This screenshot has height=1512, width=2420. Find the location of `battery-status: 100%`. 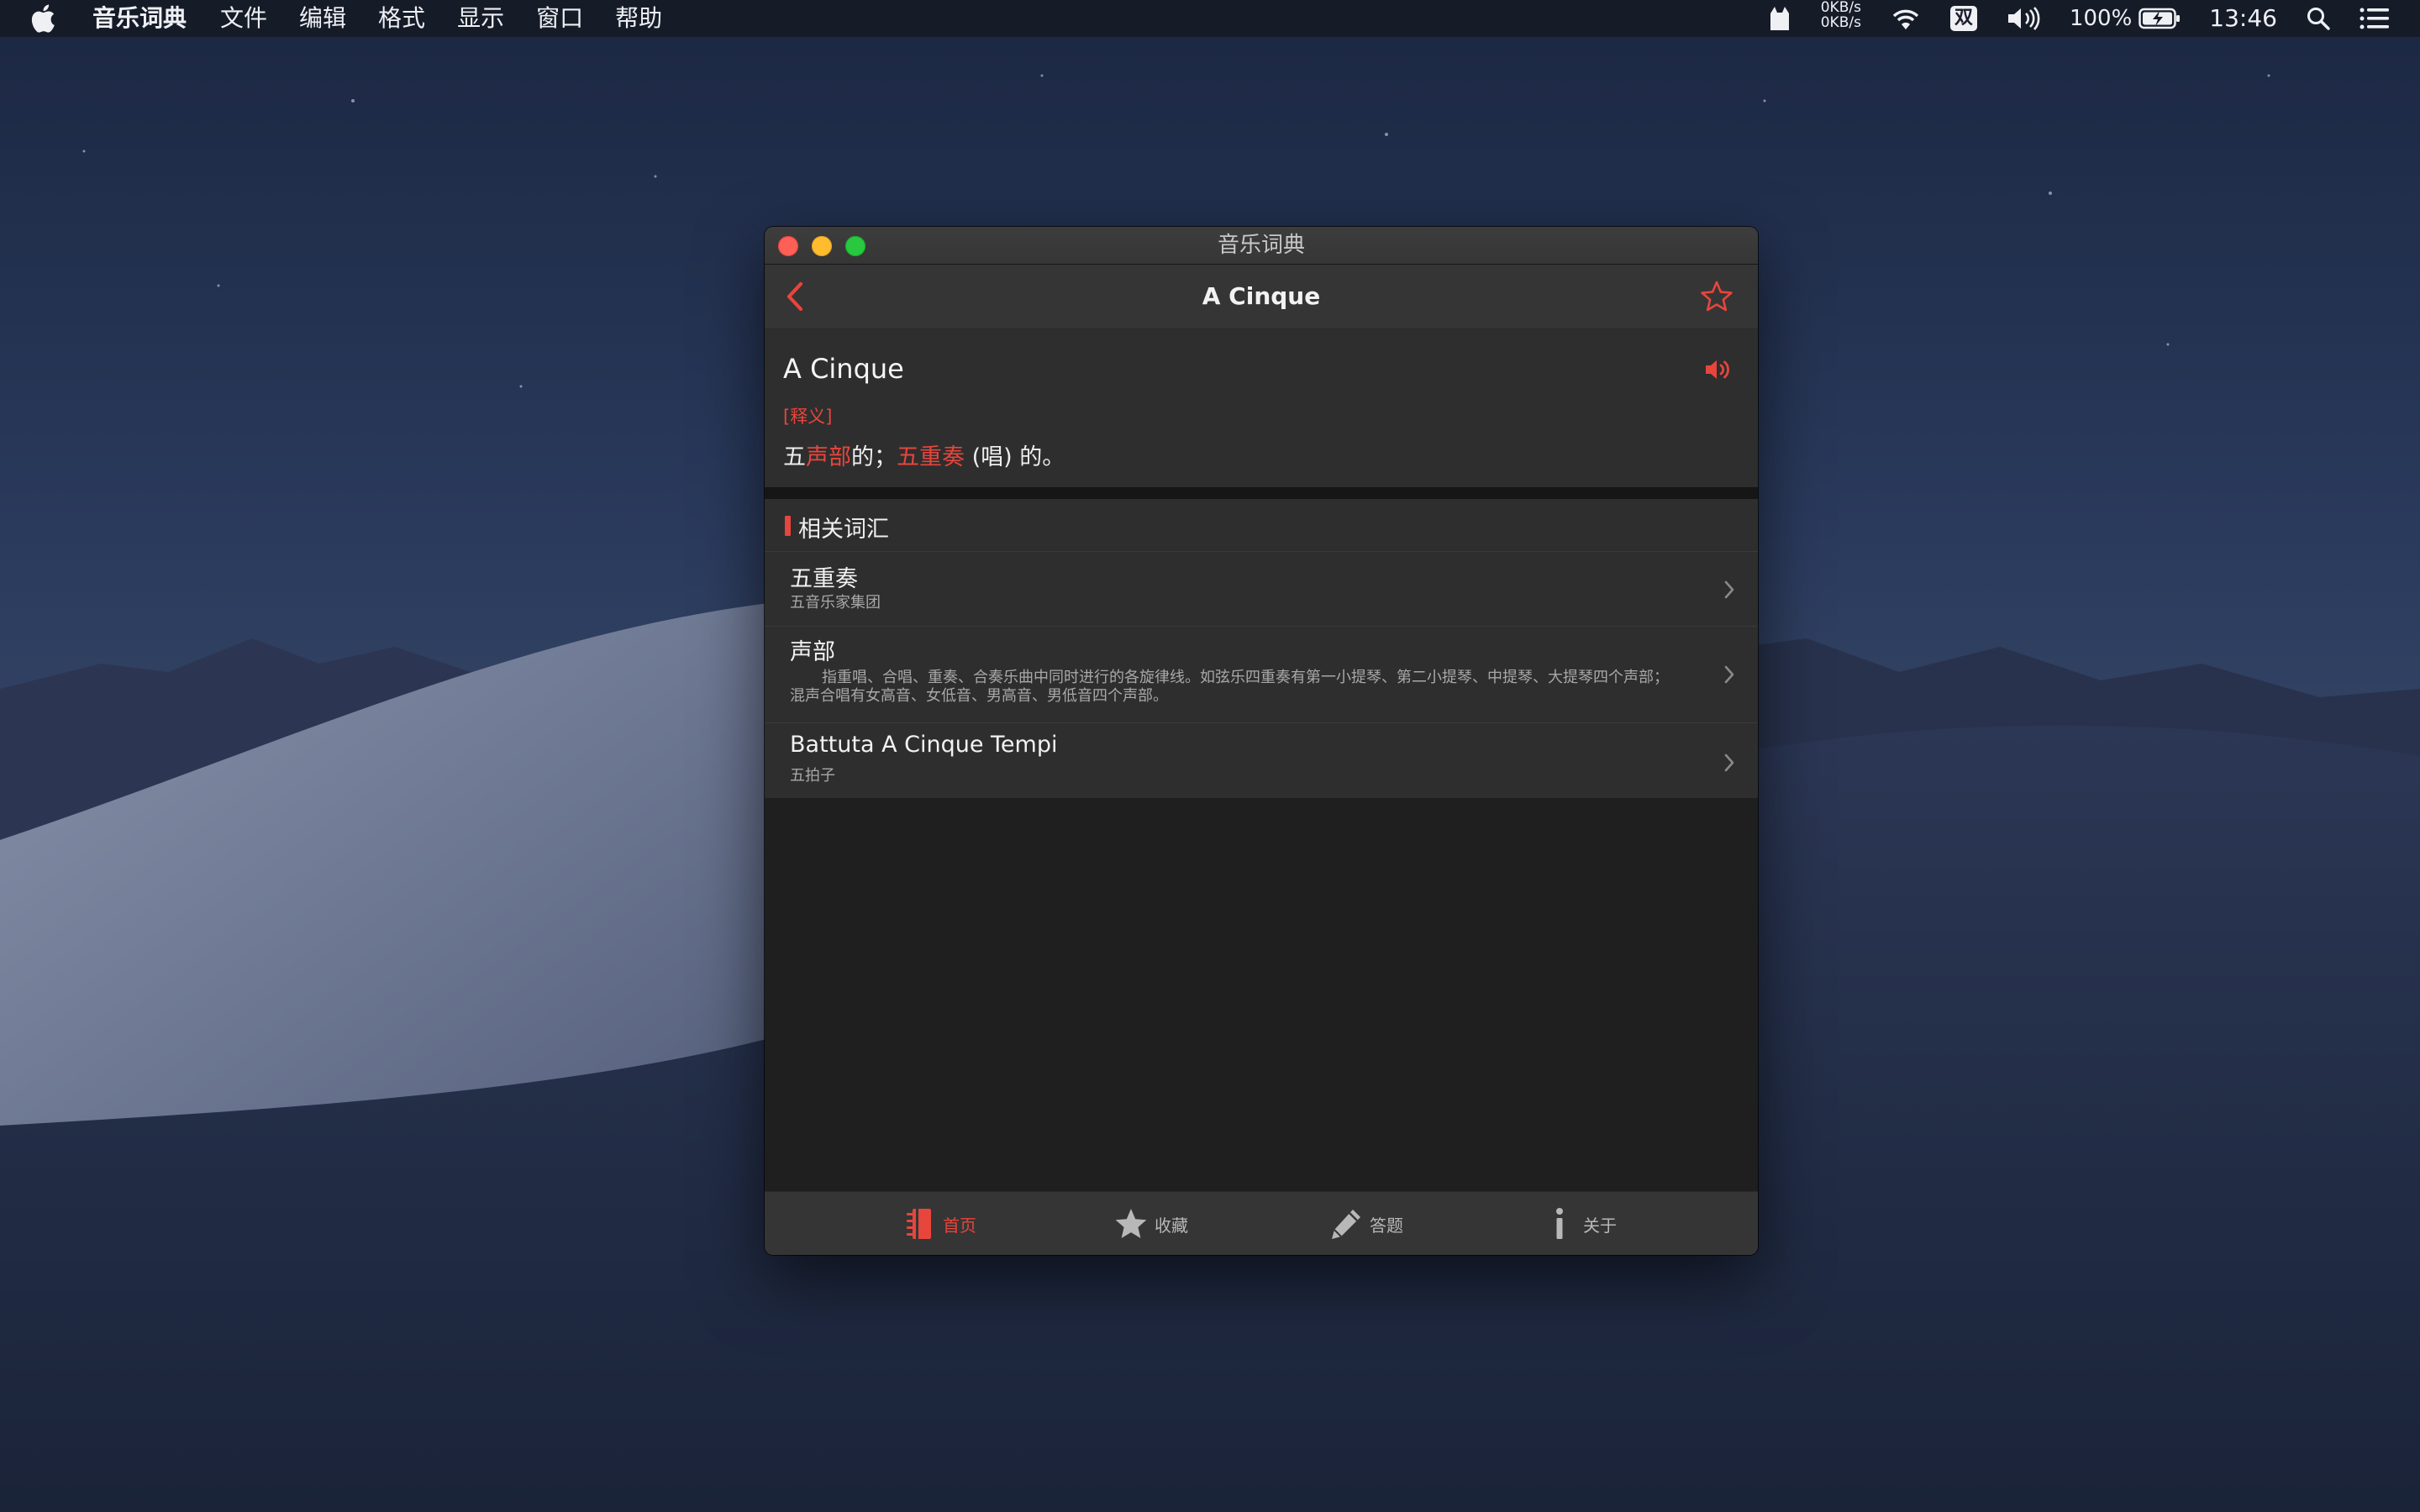

battery-status: 100% is located at coordinates (2125, 18).